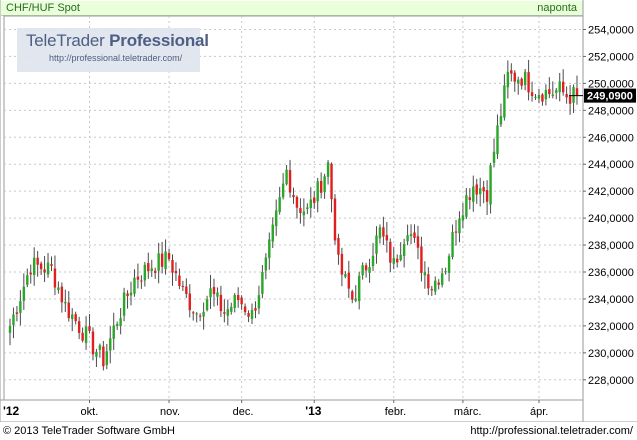  What do you see at coordinates (611, 57) in the screenshot?
I see `y-tick-label: 252,0000` at bounding box center [611, 57].